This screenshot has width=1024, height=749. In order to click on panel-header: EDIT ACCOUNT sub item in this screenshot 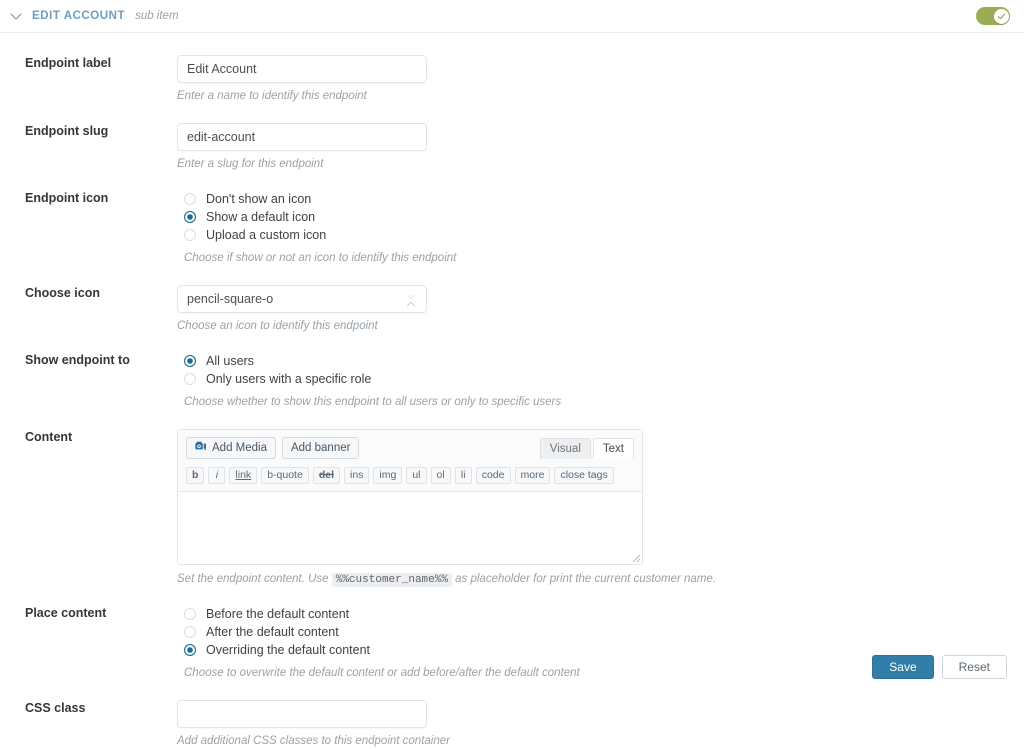, I will do `click(512, 16)`.